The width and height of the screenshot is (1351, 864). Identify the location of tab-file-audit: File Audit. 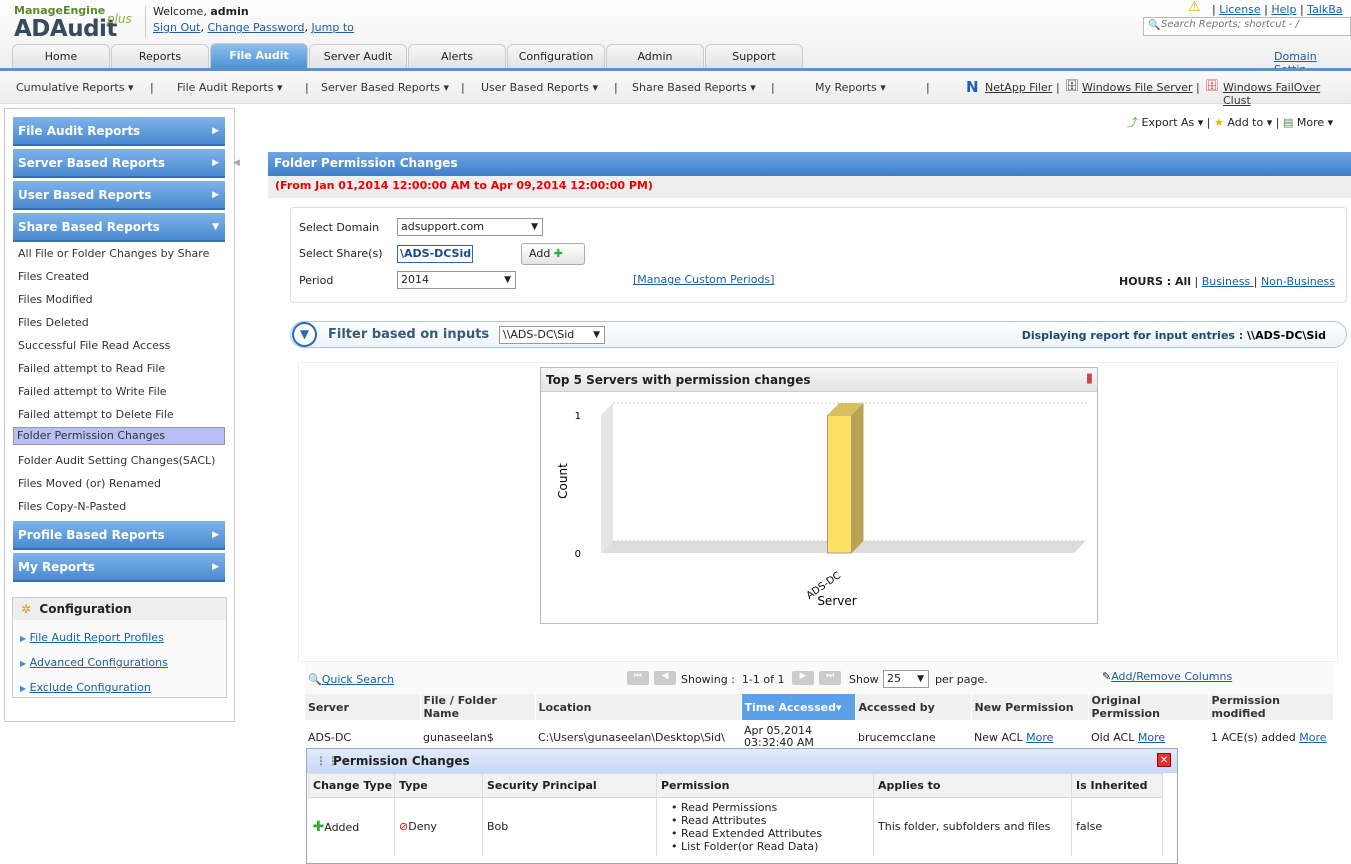
(259, 56).